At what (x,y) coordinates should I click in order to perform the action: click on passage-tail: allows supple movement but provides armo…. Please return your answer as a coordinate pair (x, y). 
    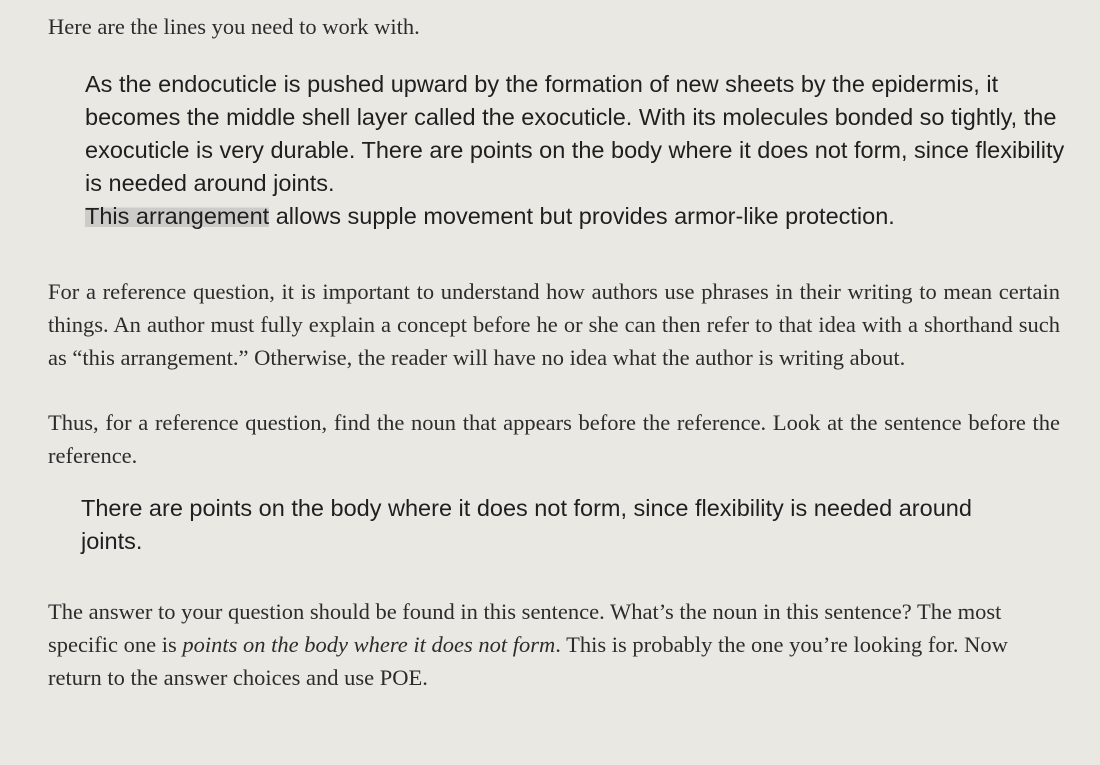
    Looking at the image, I should click on (585, 216).